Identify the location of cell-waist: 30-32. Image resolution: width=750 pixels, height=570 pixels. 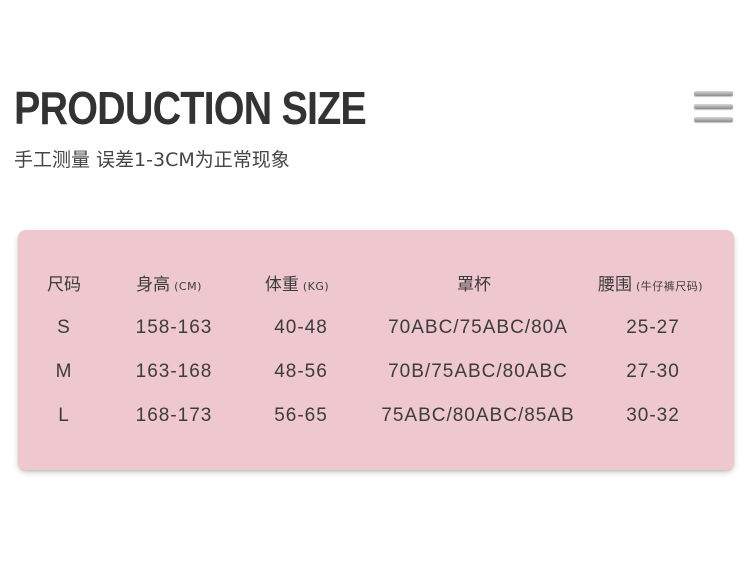
(653, 415).